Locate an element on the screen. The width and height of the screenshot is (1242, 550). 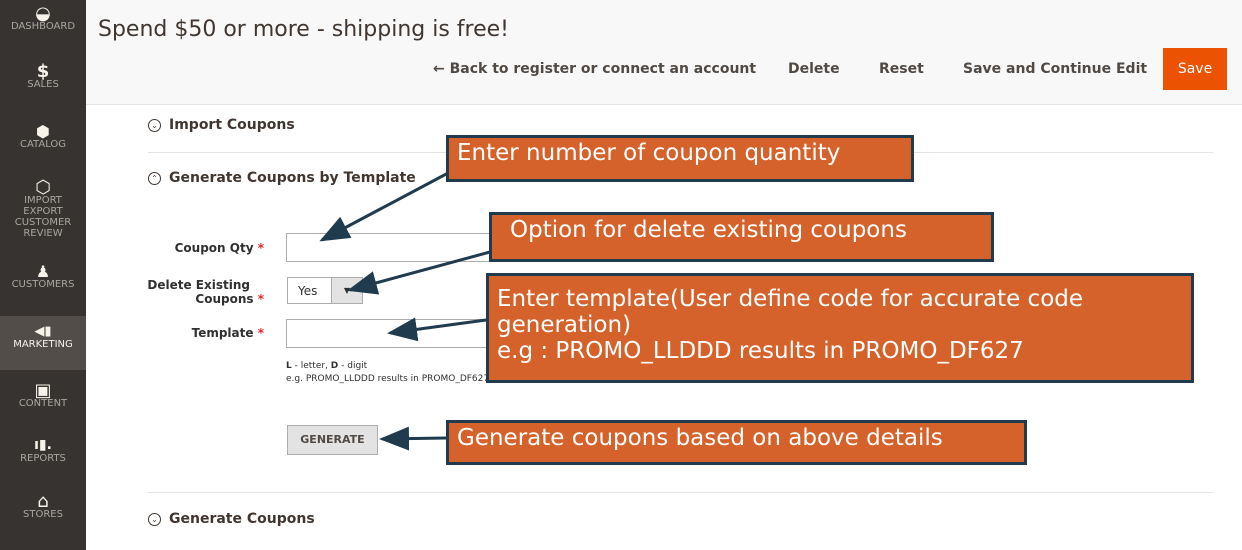
callout-delete: Option for delete existing coupons is located at coordinates (741, 237).